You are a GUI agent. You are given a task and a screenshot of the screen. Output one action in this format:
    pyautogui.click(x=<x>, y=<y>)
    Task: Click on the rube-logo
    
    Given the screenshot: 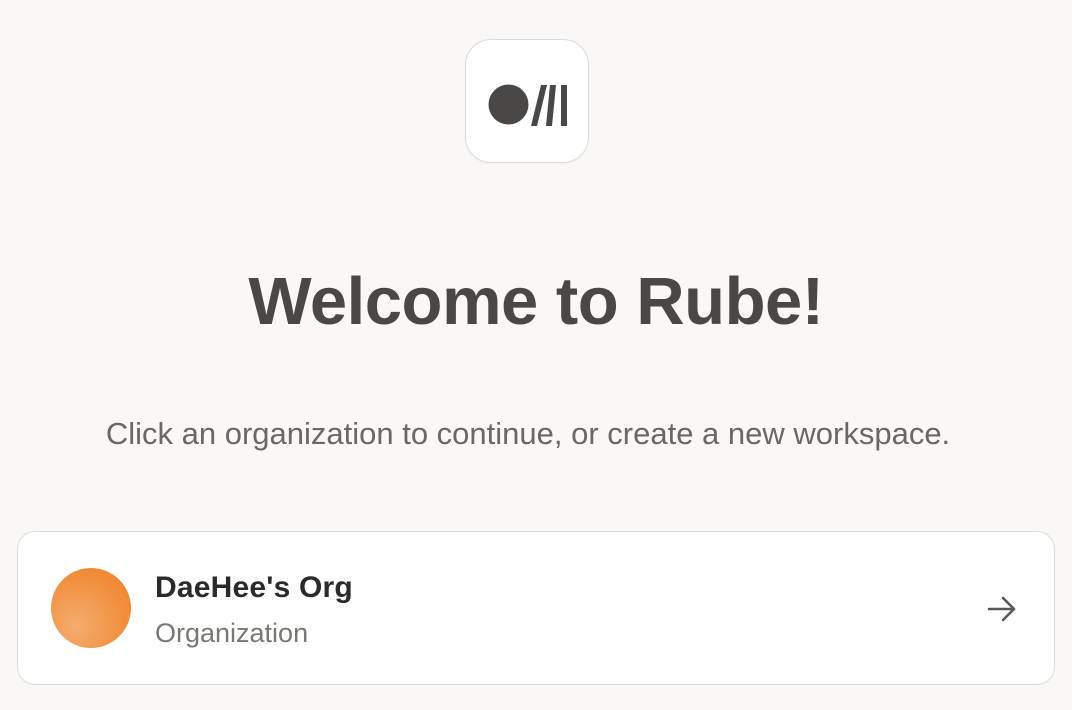 What is the action you would take?
    pyautogui.click(x=527, y=101)
    